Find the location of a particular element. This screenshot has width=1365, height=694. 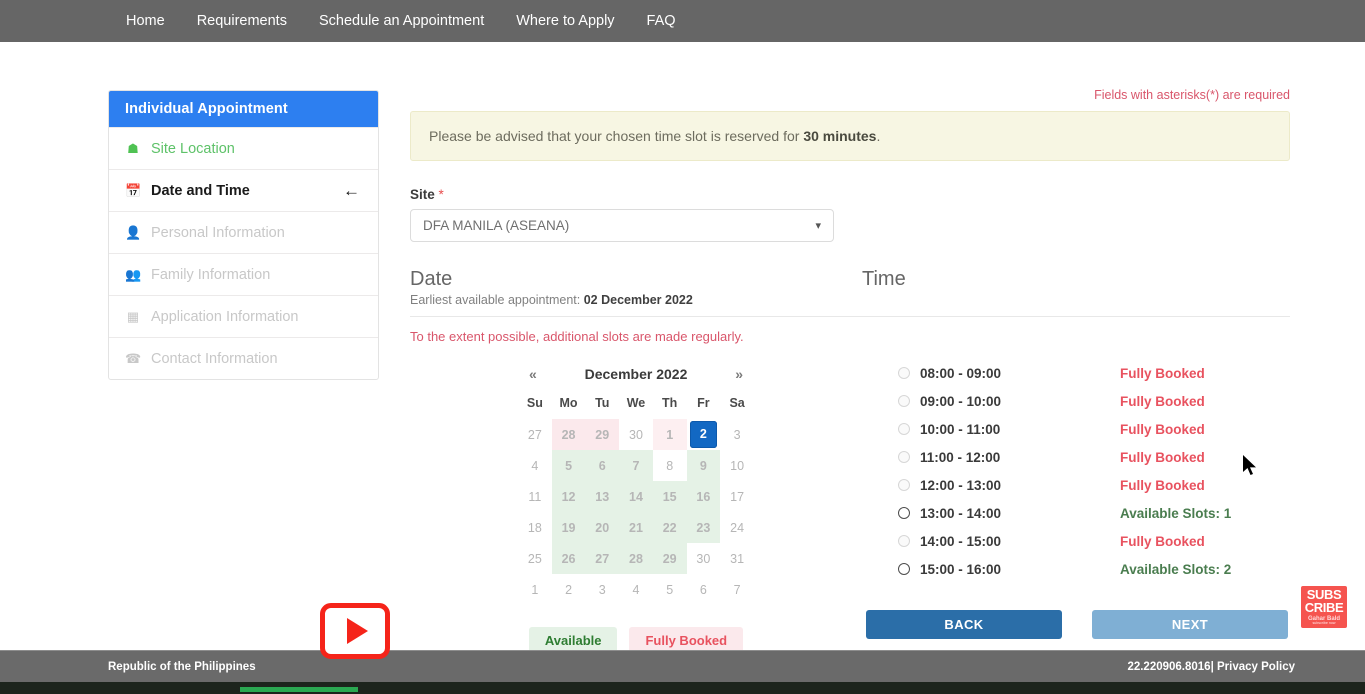

form-icon: ▦ is located at coordinates (133, 316).